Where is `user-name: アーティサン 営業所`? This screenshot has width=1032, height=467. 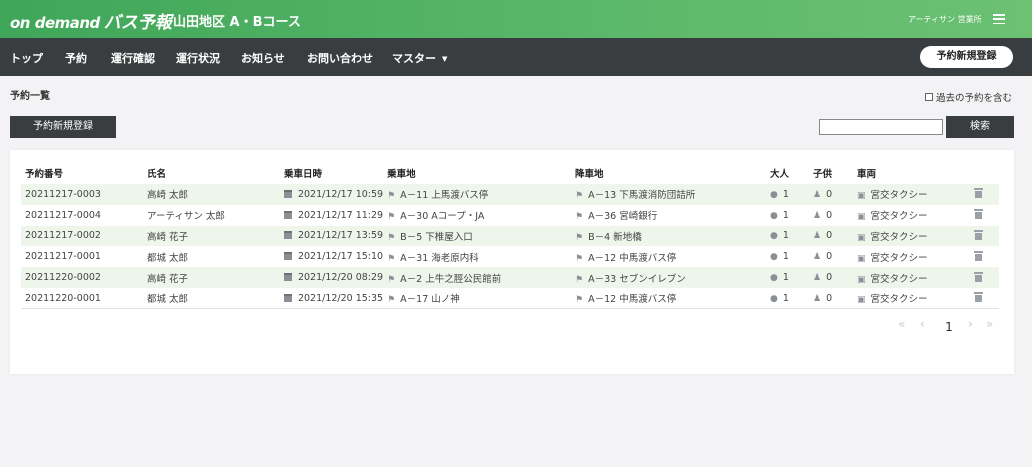 user-name: アーティサン 営業所 is located at coordinates (945, 19).